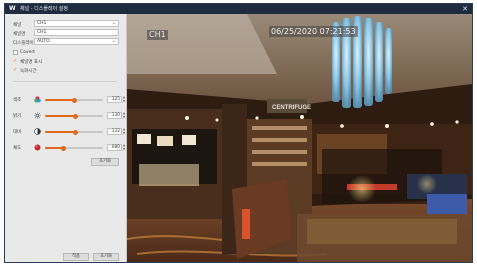 Image resolution: width=477 pixels, height=266 pixels. Describe the element at coordinates (157, 35) in the screenshot. I see `channel-overlay: CH1` at that location.